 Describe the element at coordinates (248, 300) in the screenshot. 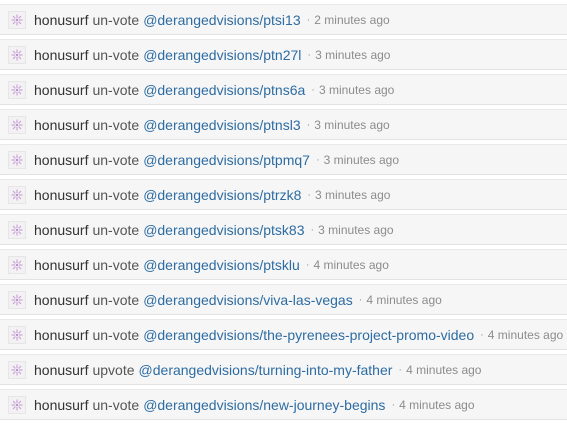

I see `post-link: @derangedvisions/viva-las-vegas` at that location.